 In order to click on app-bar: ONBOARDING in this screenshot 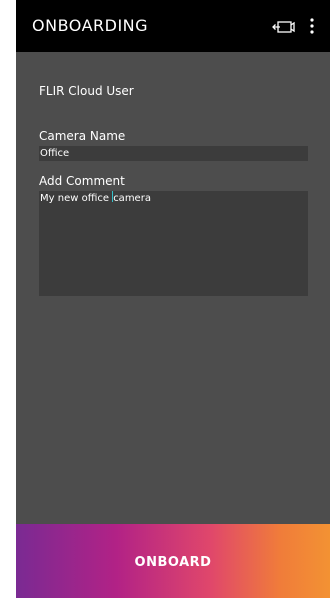, I will do `click(173, 26)`.